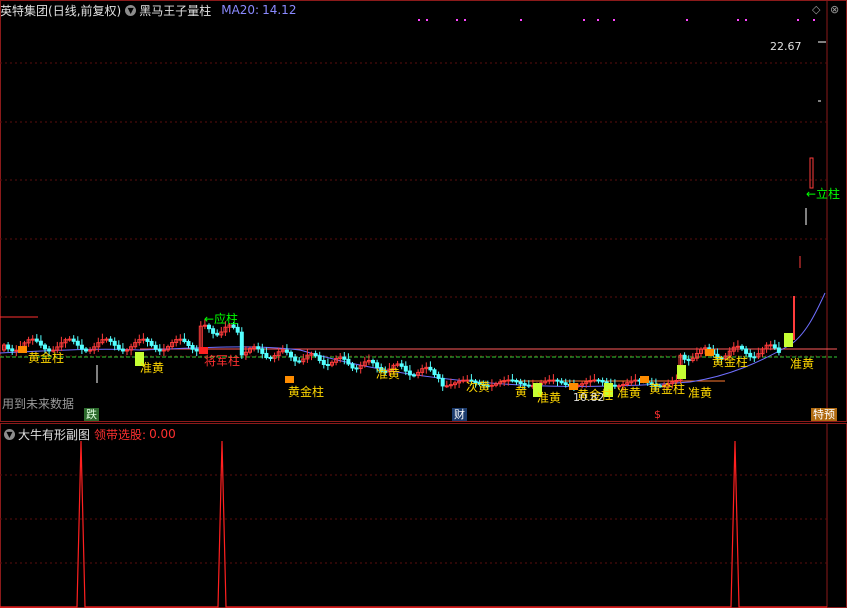 Image resolution: width=847 pixels, height=608 pixels. Describe the element at coordinates (589, 397) in the screenshot. I see `price-low-label: 10.82` at that location.